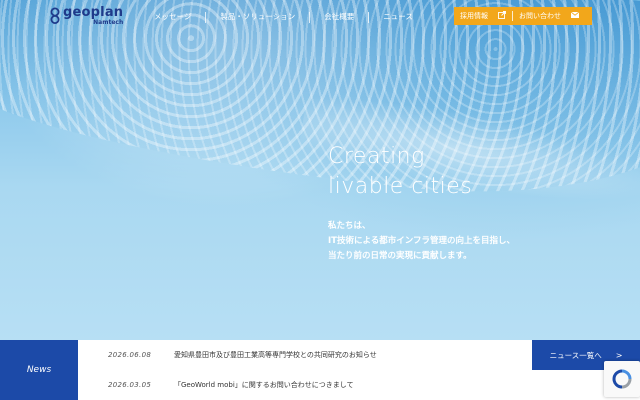 Image resolution: width=640 pixels, height=400 pixels. Describe the element at coordinates (474, 16) in the screenshot. I see `recruit-label: 採用情報` at that location.